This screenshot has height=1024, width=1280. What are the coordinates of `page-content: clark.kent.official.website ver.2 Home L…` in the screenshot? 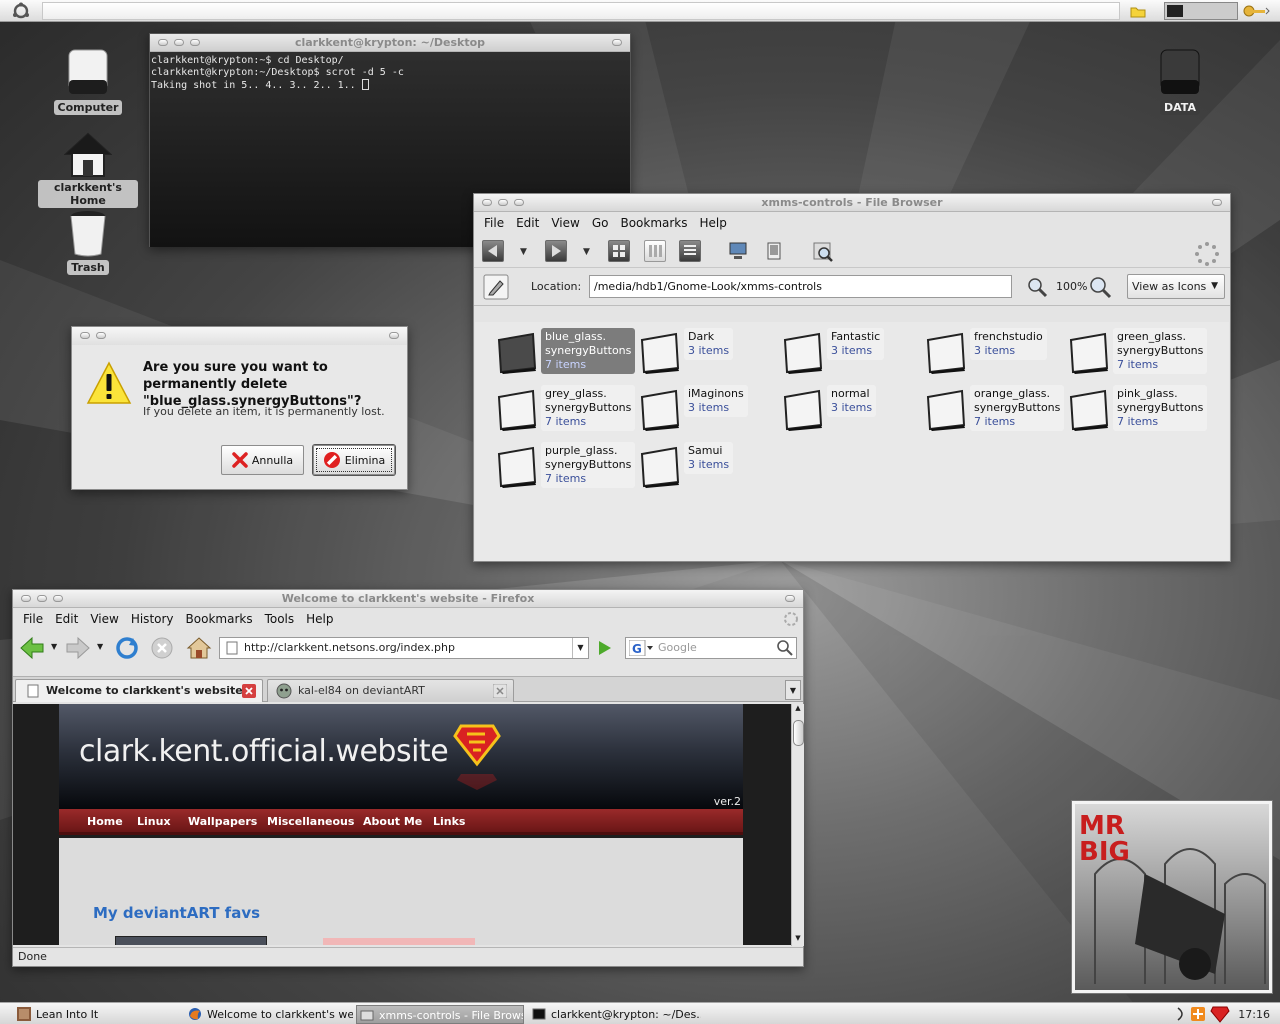 It's located at (402, 824).